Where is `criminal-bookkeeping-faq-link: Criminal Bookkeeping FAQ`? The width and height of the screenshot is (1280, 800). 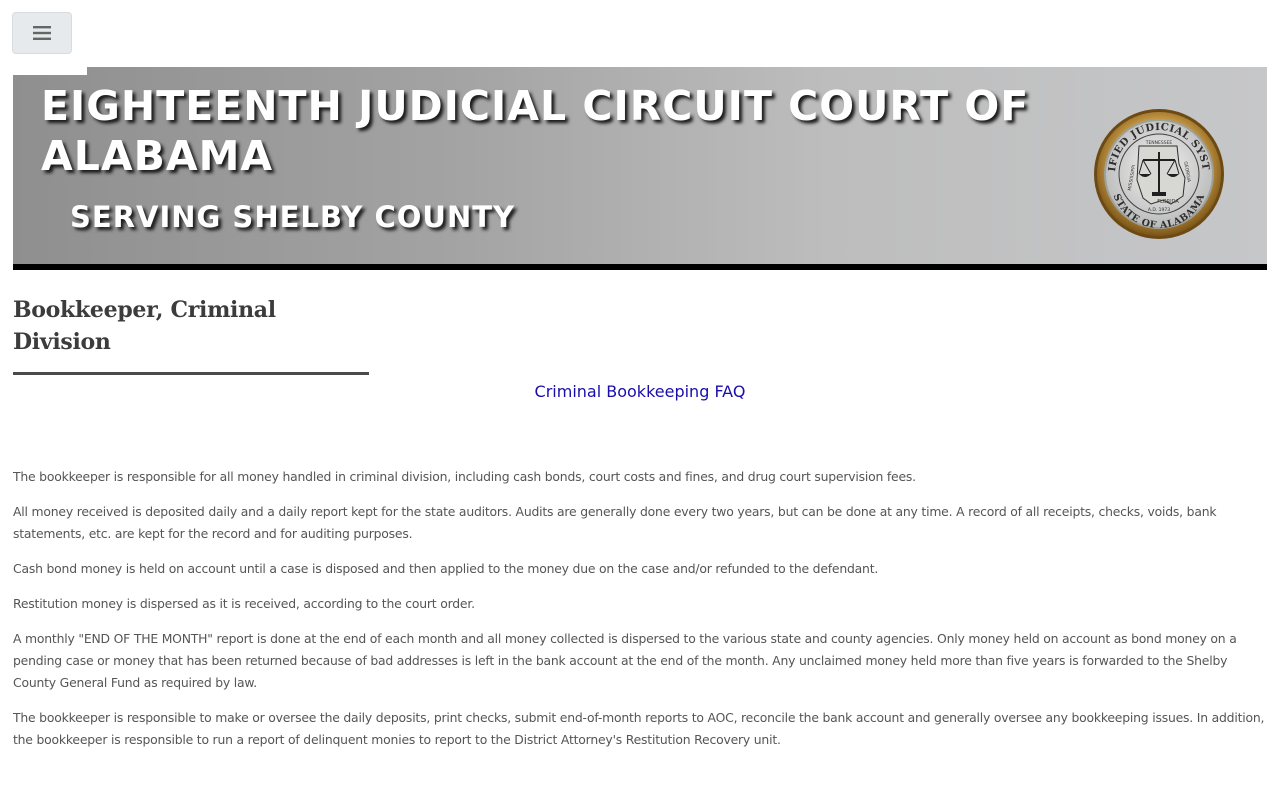
criminal-bookkeeping-faq-link: Criminal Bookkeeping FAQ is located at coordinates (640, 391).